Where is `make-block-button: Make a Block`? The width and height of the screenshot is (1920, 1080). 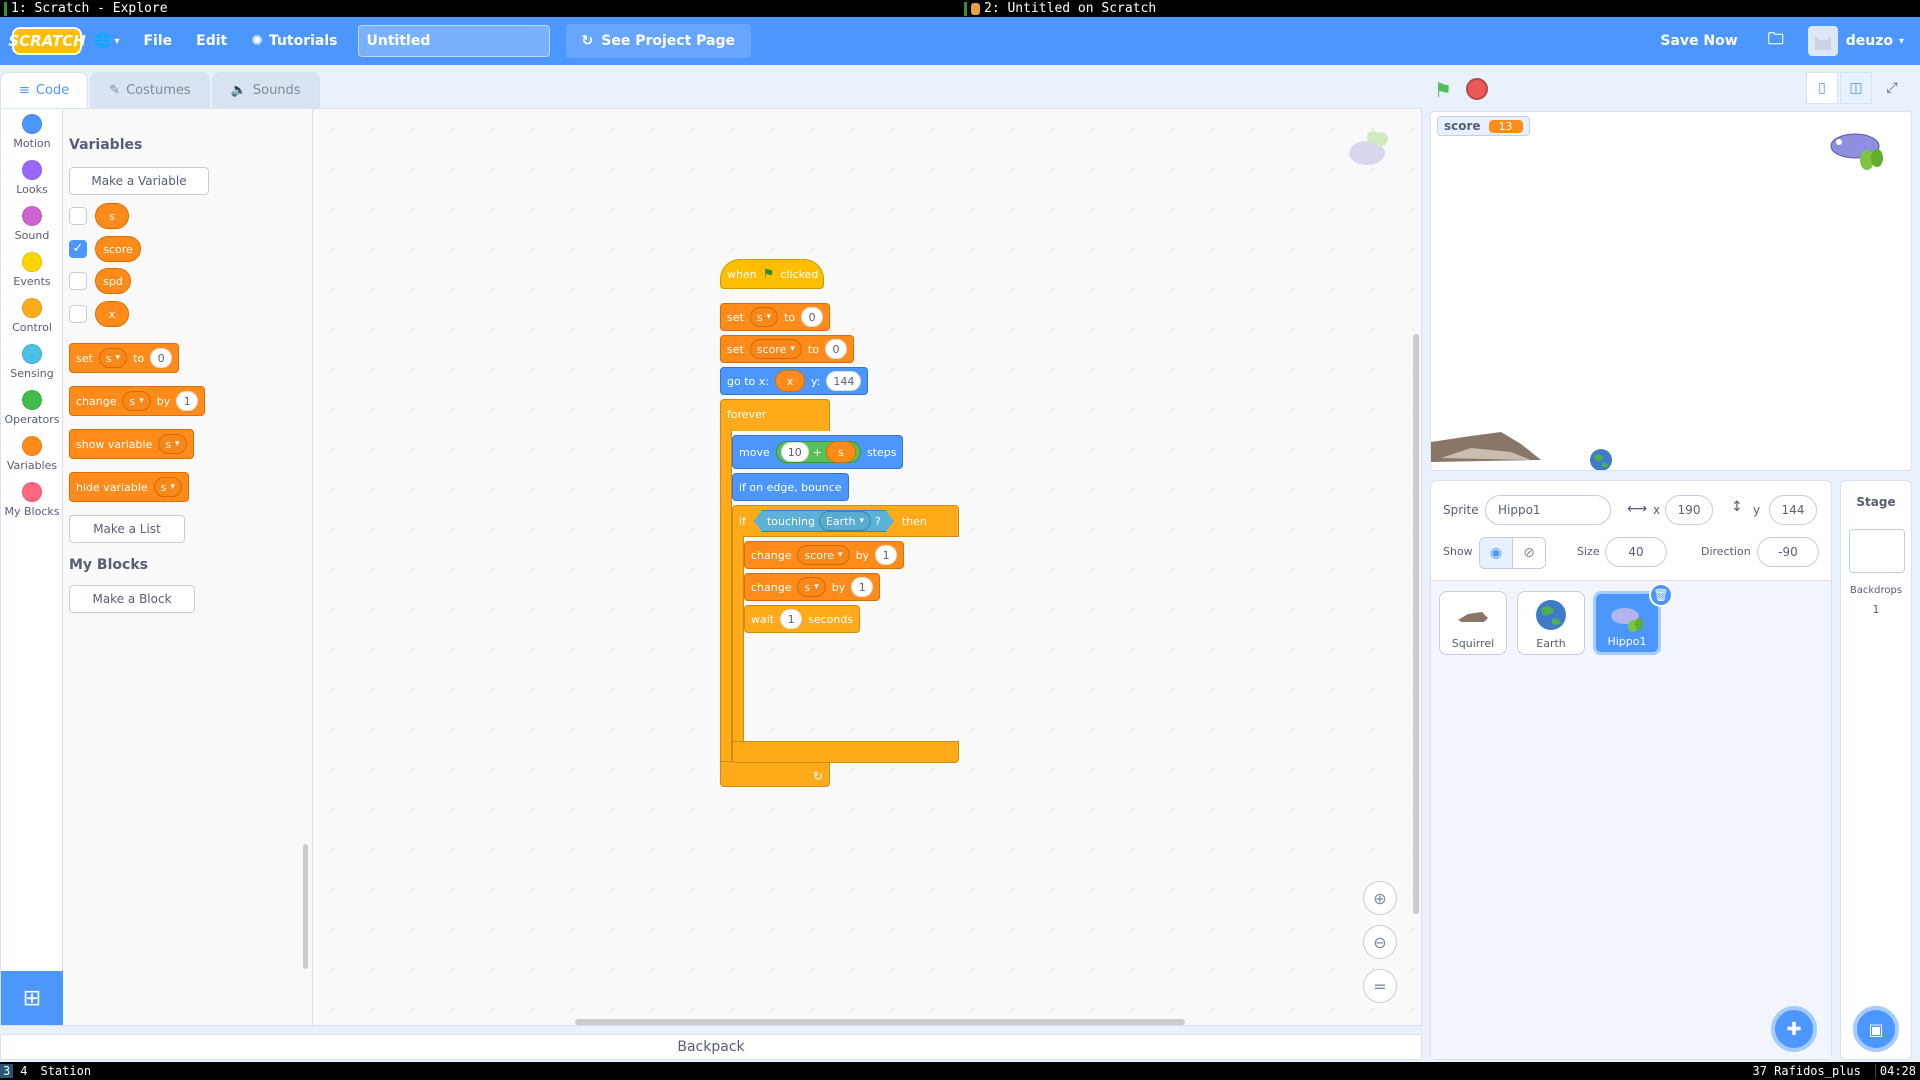 make-block-button: Make a Block is located at coordinates (132, 599).